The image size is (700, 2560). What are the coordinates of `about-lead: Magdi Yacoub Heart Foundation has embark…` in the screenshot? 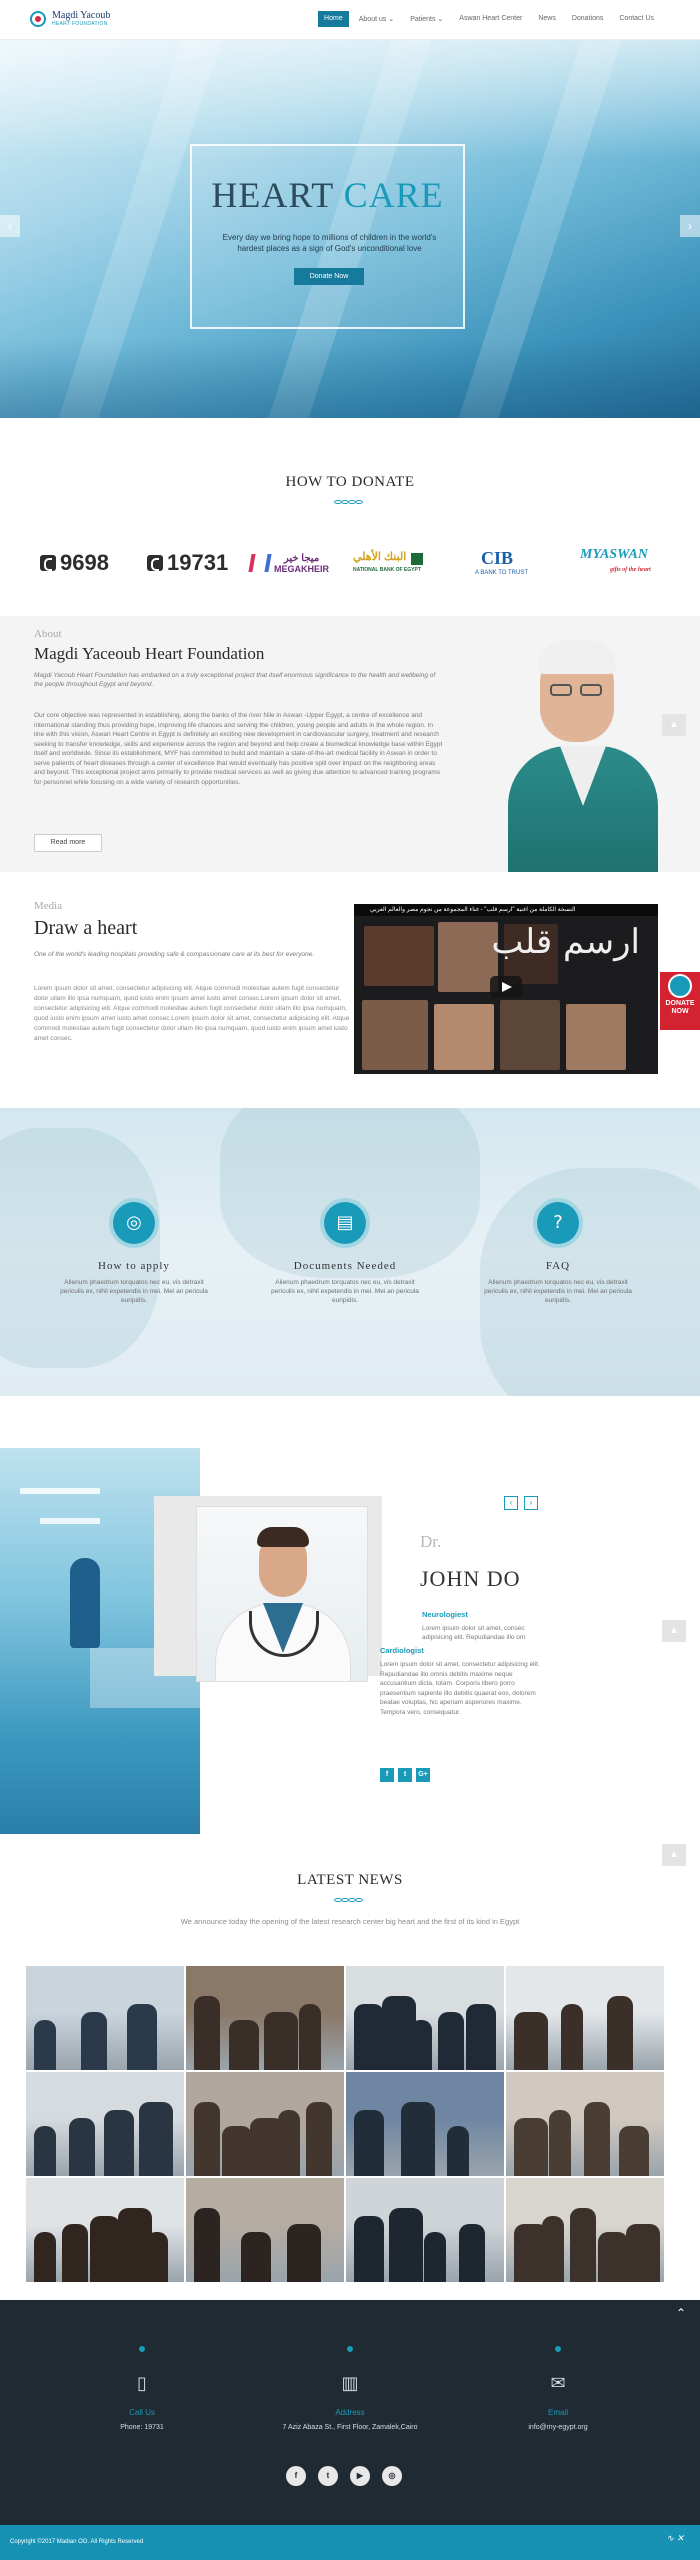 It's located at (235, 680).